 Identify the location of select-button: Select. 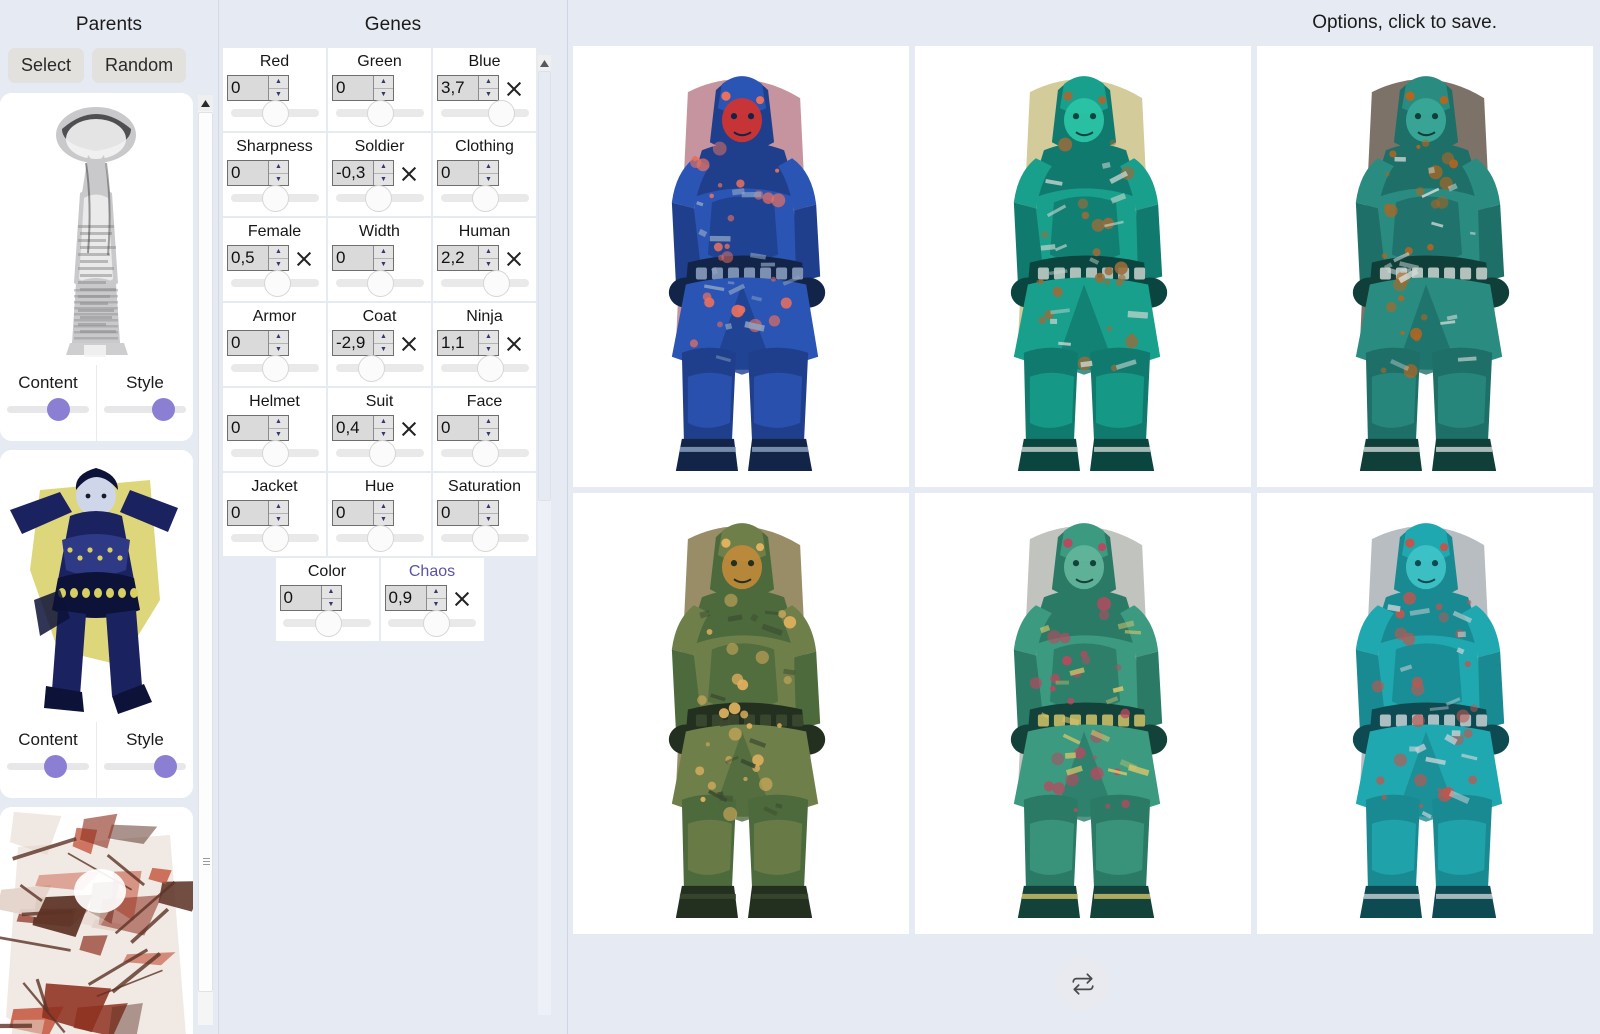
(46, 65).